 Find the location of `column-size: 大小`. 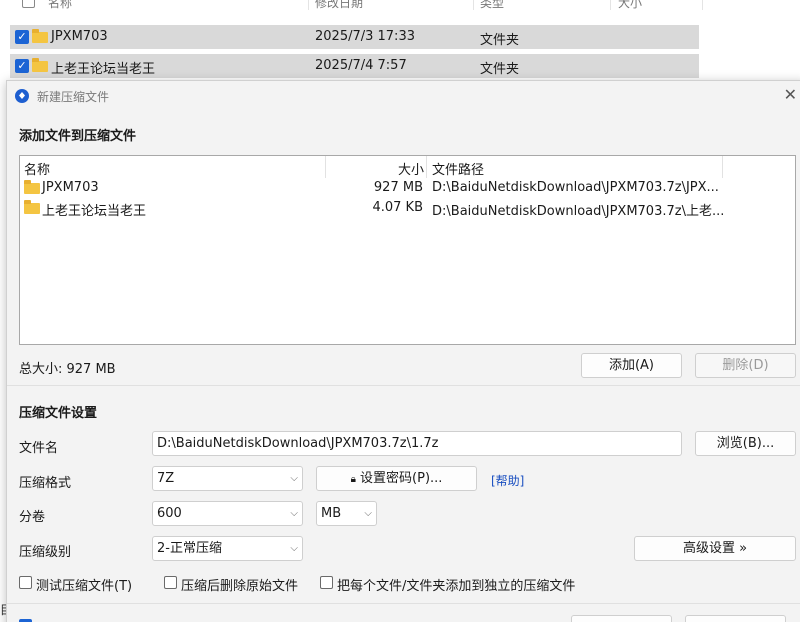

column-size: 大小 is located at coordinates (411, 168).